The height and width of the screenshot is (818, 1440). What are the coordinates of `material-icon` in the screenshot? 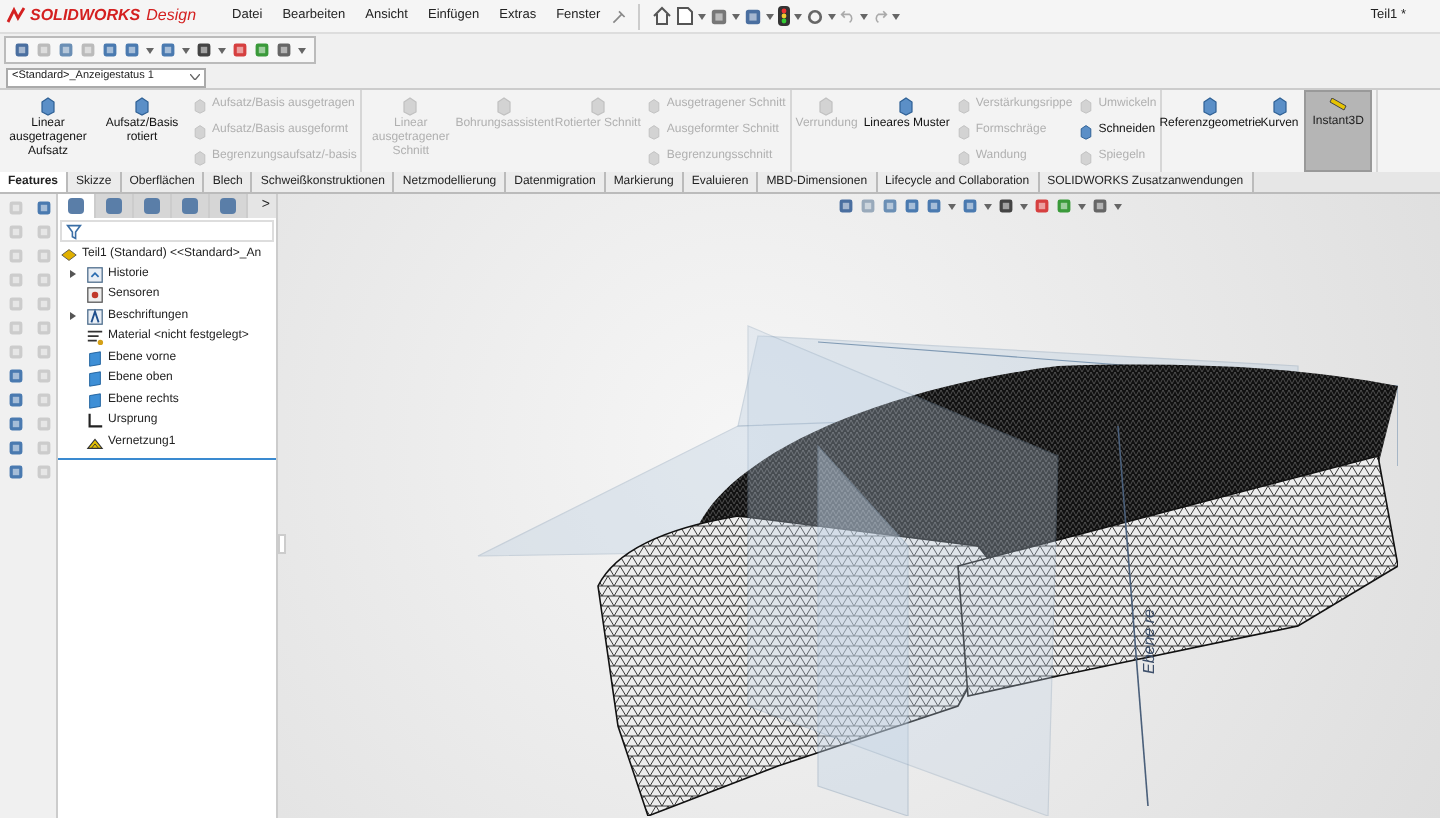 It's located at (95, 337).